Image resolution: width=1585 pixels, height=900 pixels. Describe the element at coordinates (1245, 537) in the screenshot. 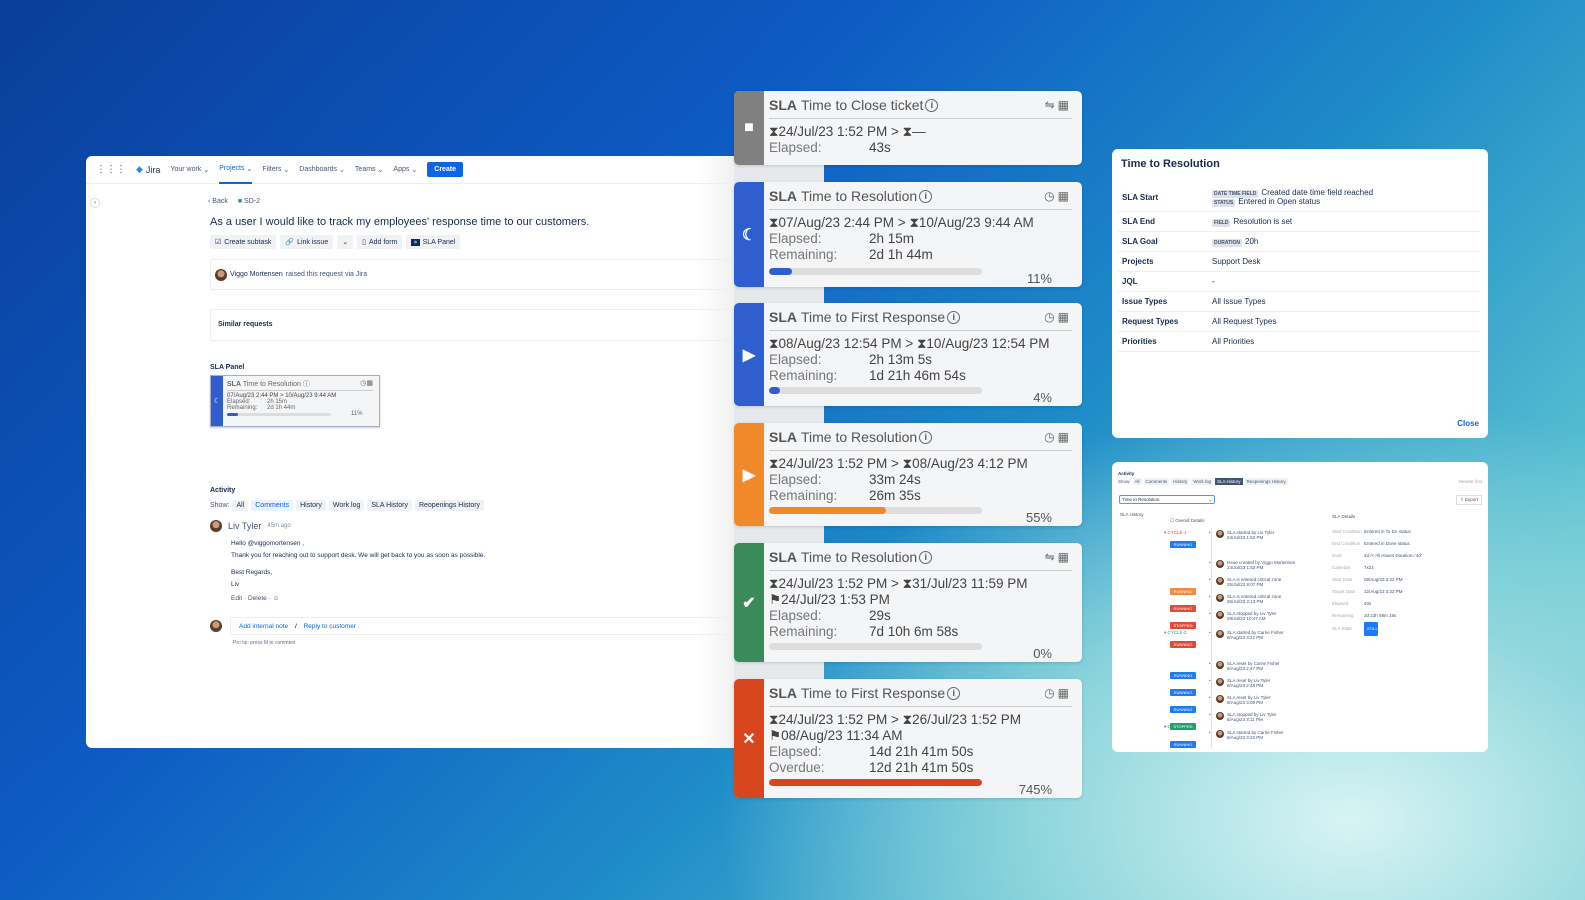

I see `event-date: 24/Jul/23 1:52 PM` at that location.